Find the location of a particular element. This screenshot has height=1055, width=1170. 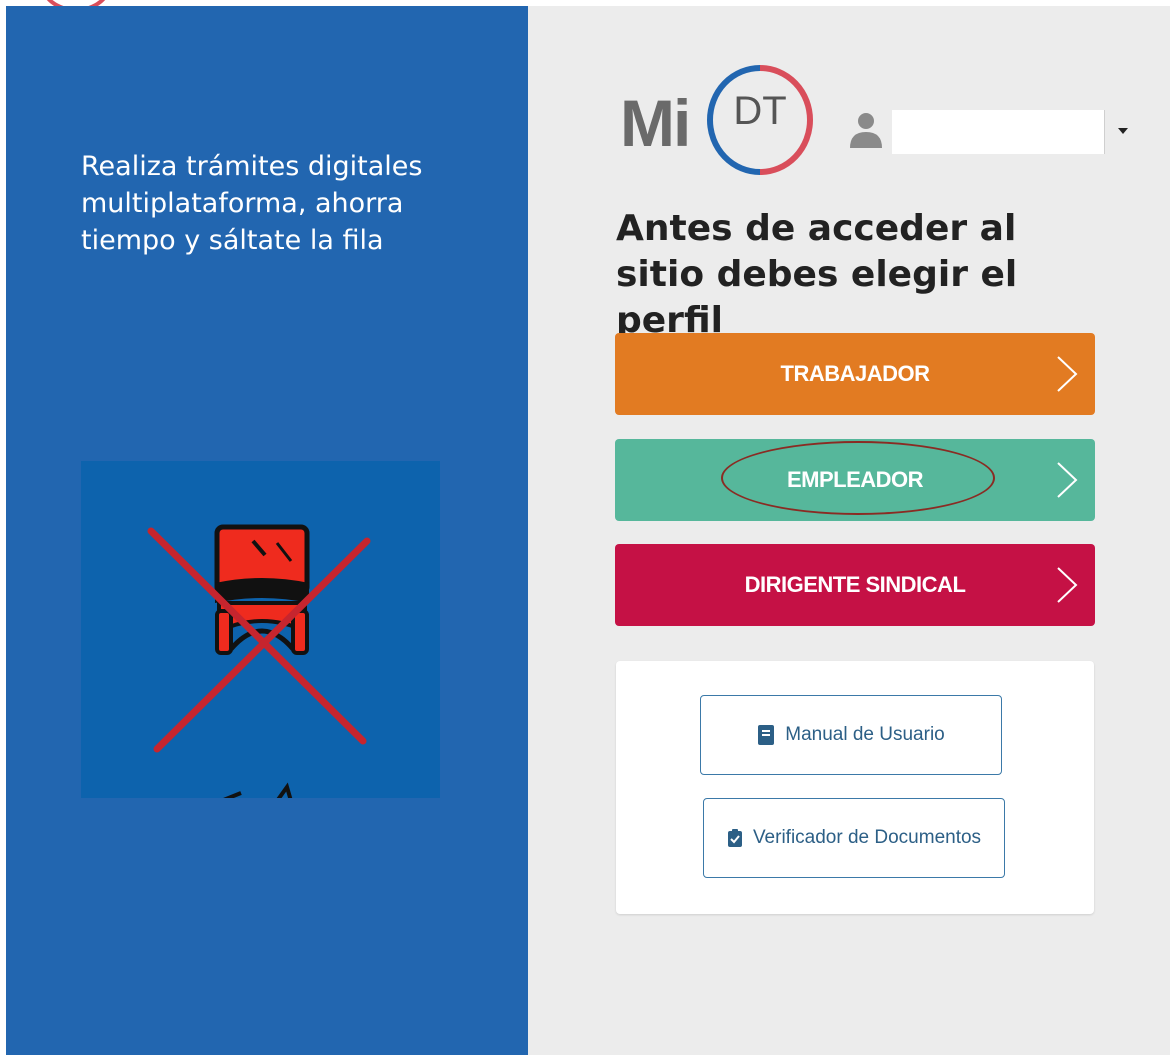

dirigente-label: DIRIGENTE SINDICAL is located at coordinates (855, 584).